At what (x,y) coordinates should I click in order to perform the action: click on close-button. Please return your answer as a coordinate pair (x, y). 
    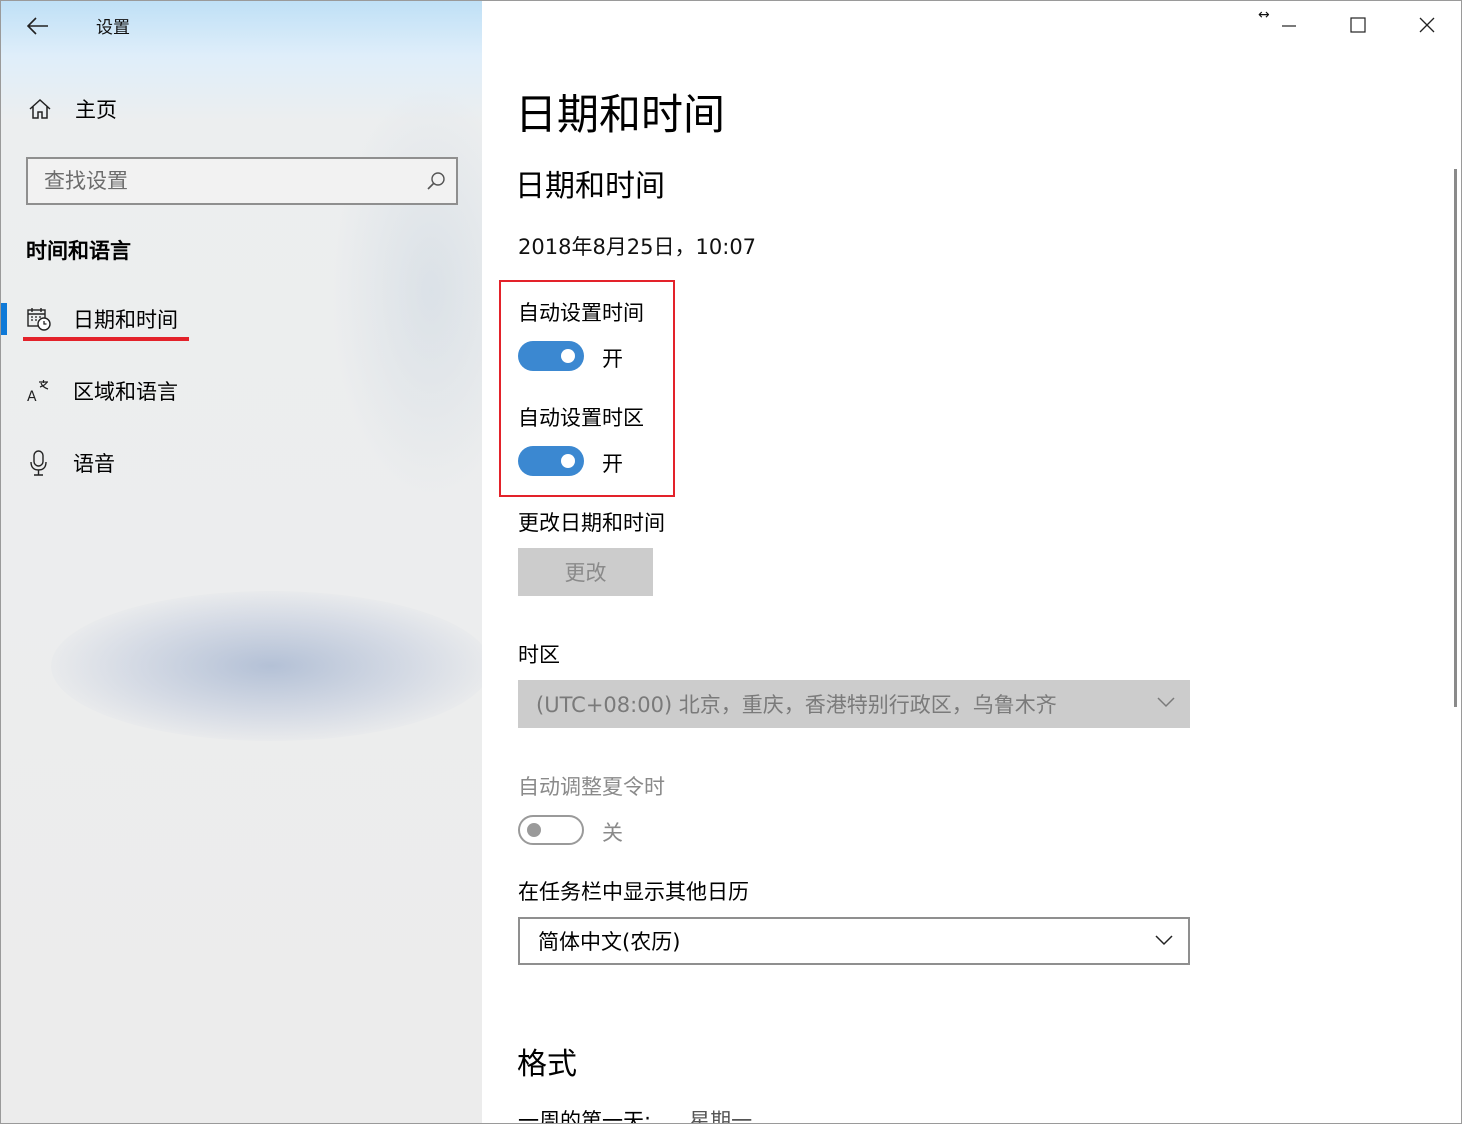
    Looking at the image, I should click on (1426, 25).